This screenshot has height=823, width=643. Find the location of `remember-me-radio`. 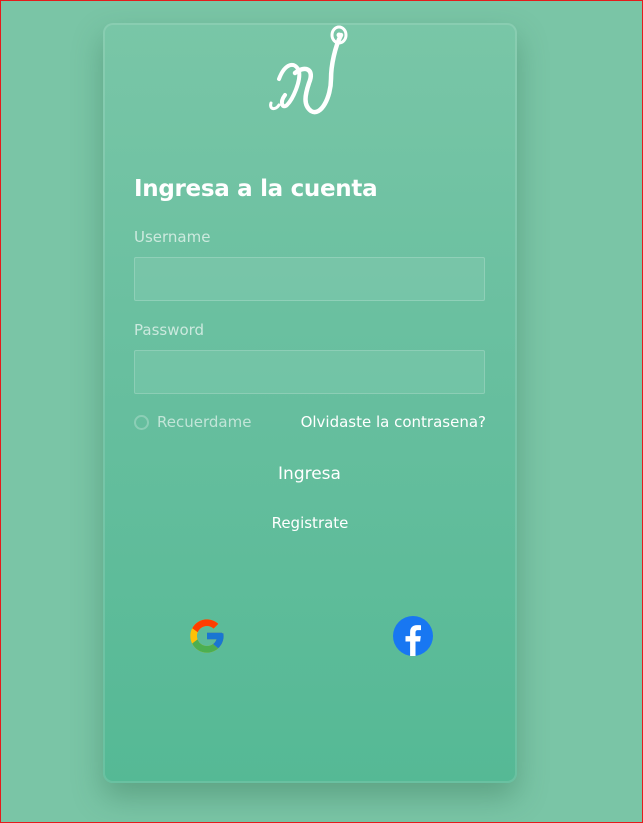

remember-me-radio is located at coordinates (141, 422).